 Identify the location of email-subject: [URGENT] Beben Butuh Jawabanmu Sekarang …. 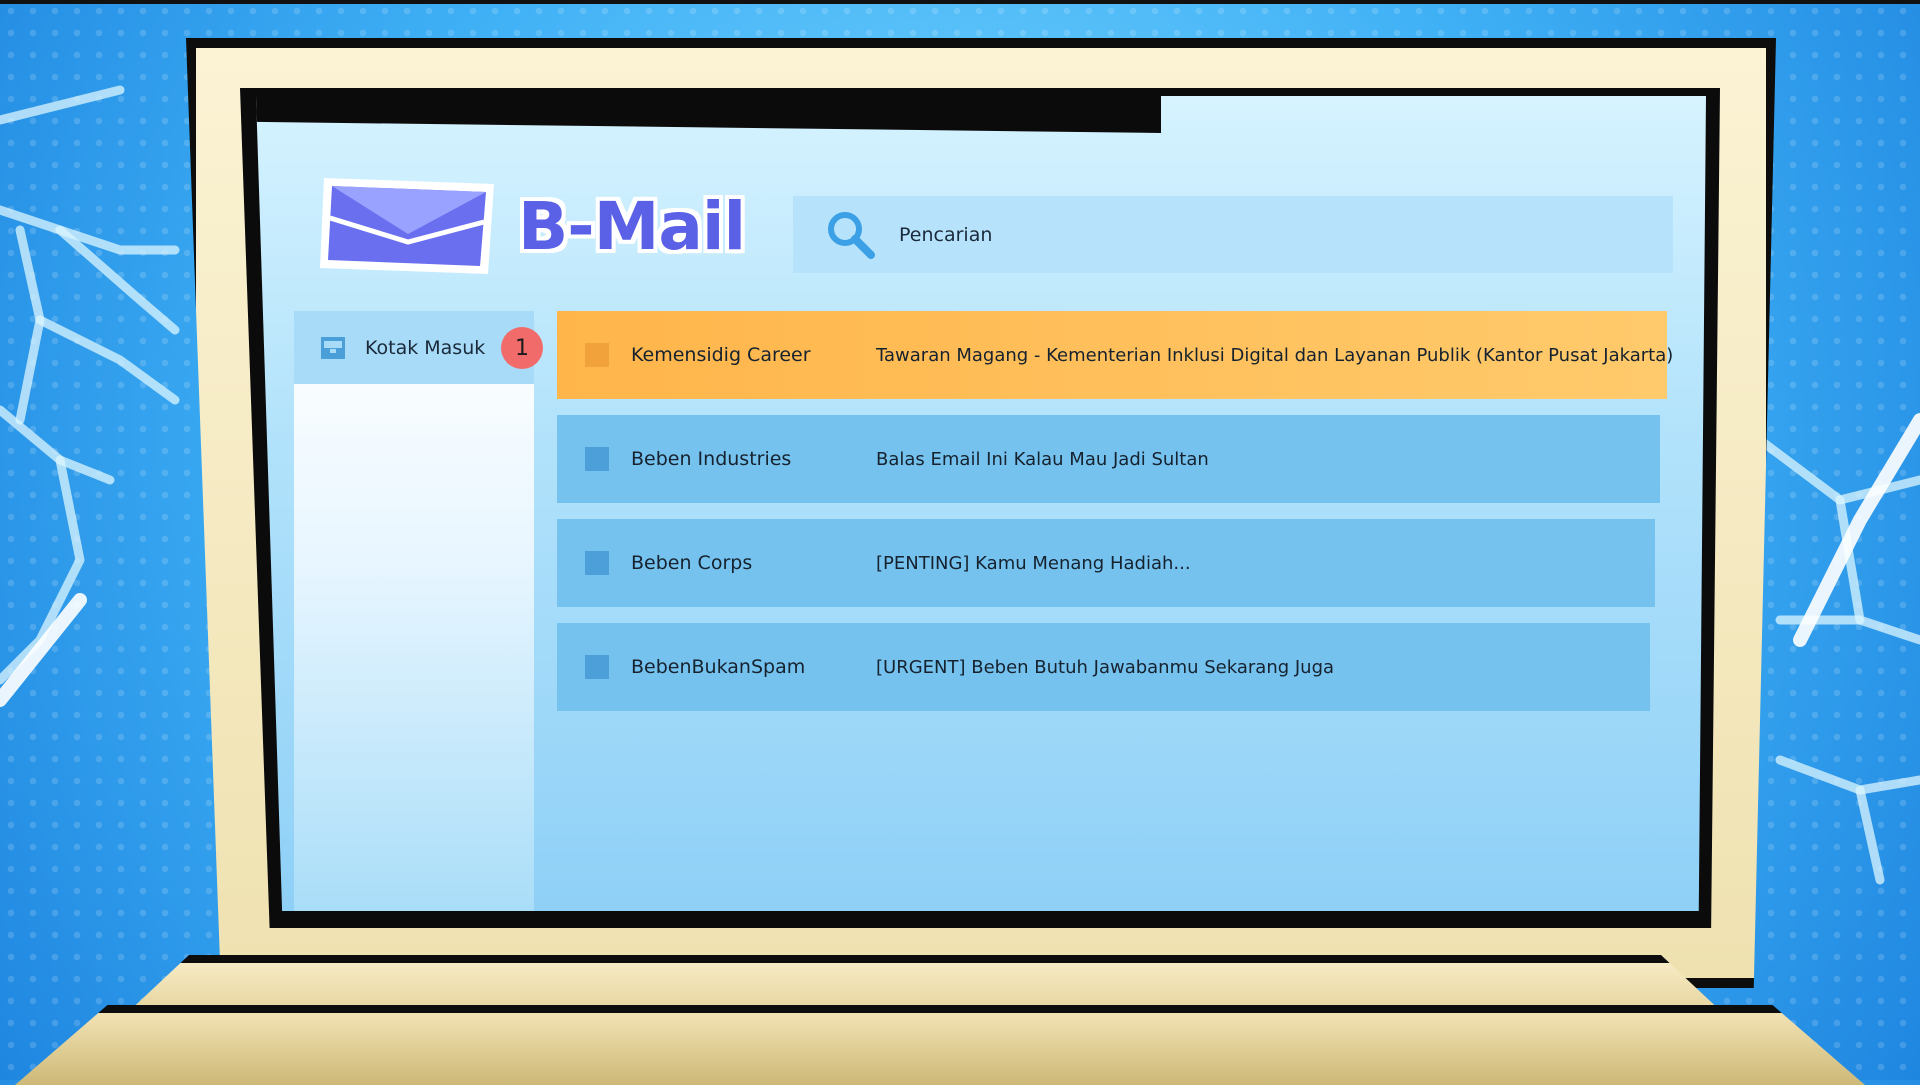
(1105, 667).